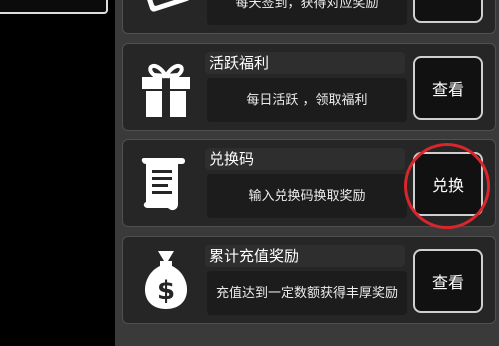 This screenshot has height=346, width=499. What do you see at coordinates (307, 293) in the screenshot?
I see `card-description: 充值达到一定数额获得丰厚奖励` at bounding box center [307, 293].